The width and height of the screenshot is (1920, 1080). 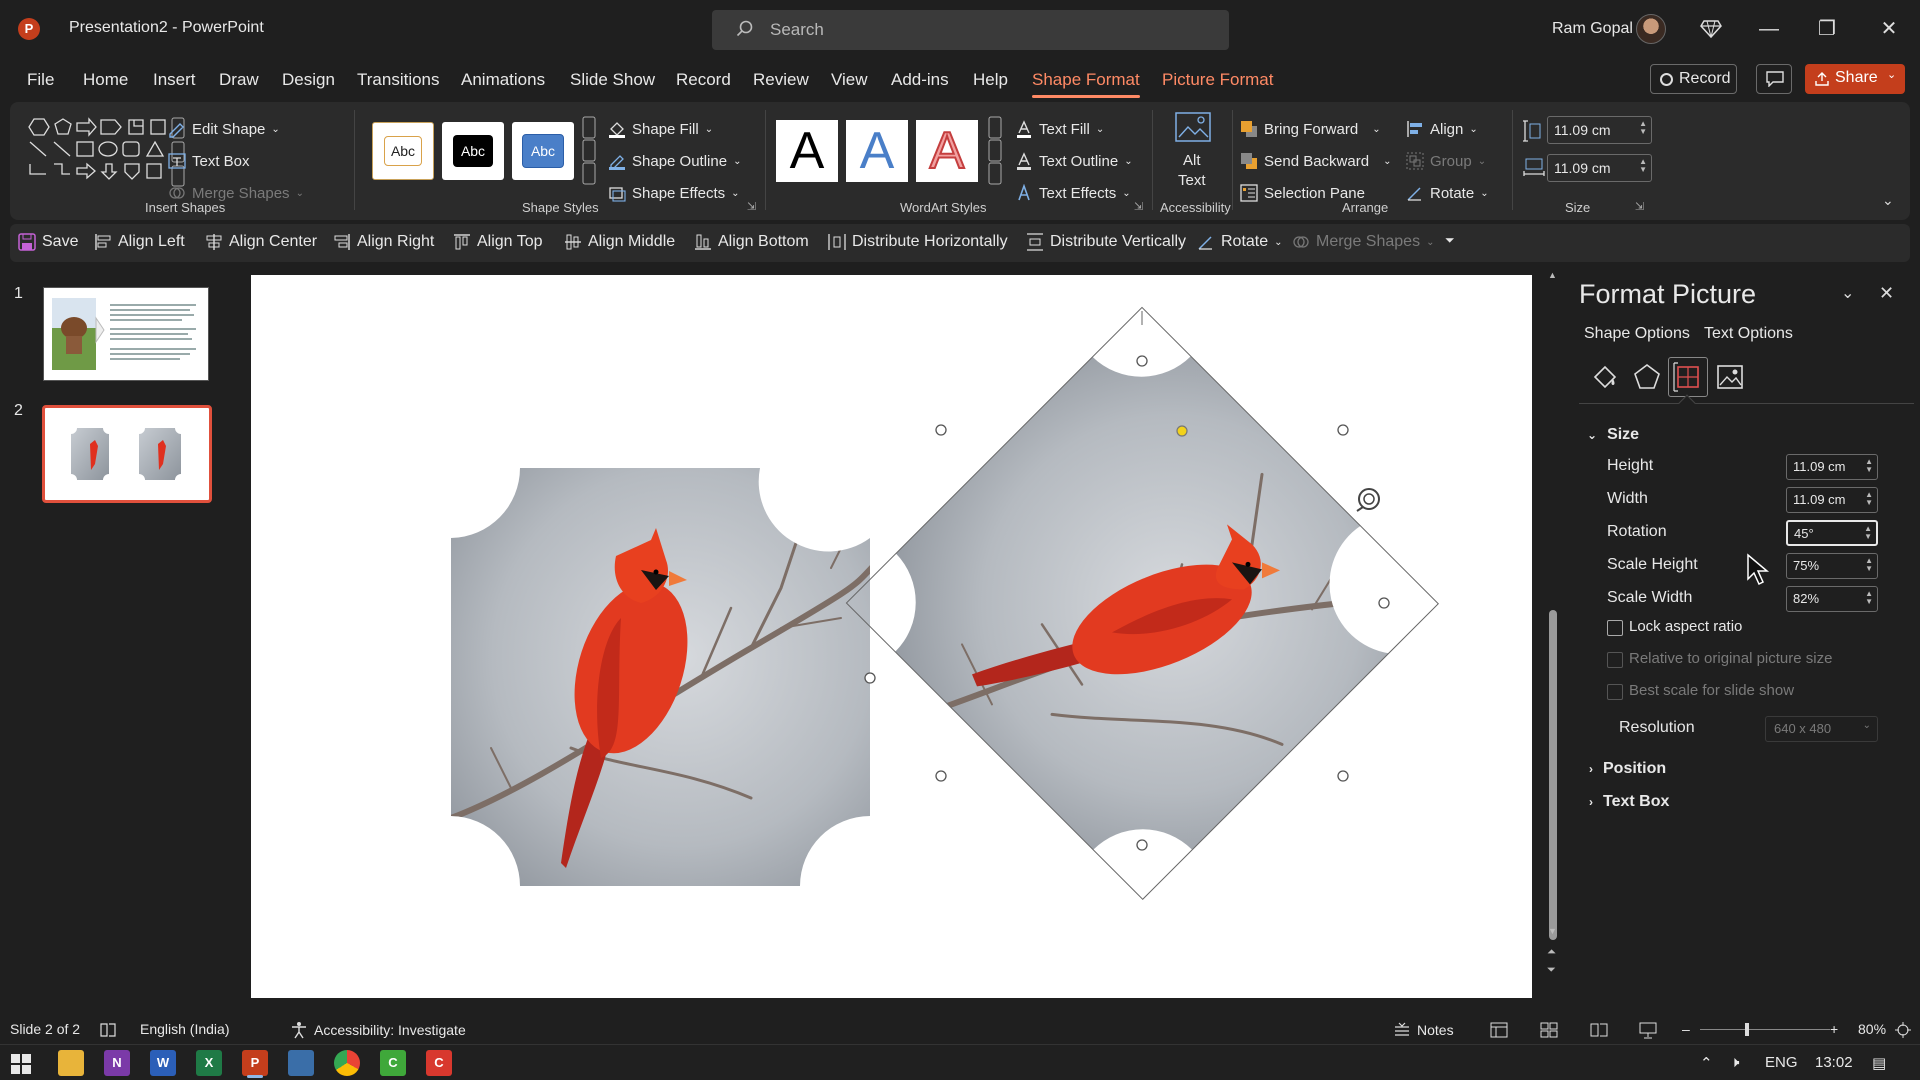 What do you see at coordinates (117, 1063) in the screenshot?
I see `onenote-icon: N` at bounding box center [117, 1063].